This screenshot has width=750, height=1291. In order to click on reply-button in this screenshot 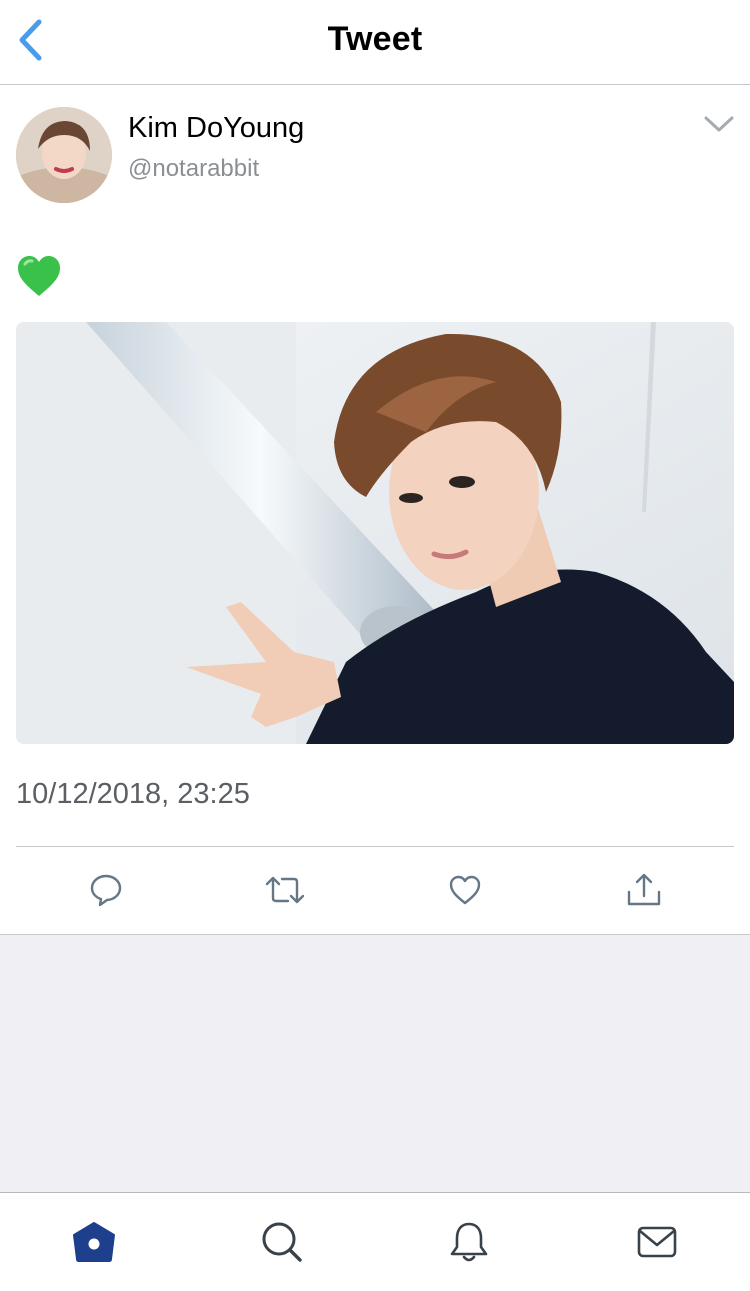, I will do `click(106, 890)`.